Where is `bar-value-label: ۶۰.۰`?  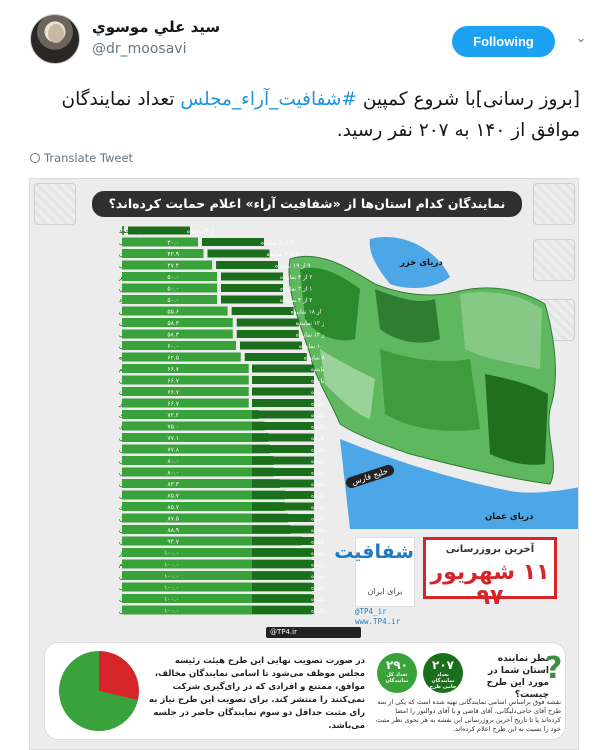
bar-value-label: ۶۰.۰ is located at coordinates (173, 346).